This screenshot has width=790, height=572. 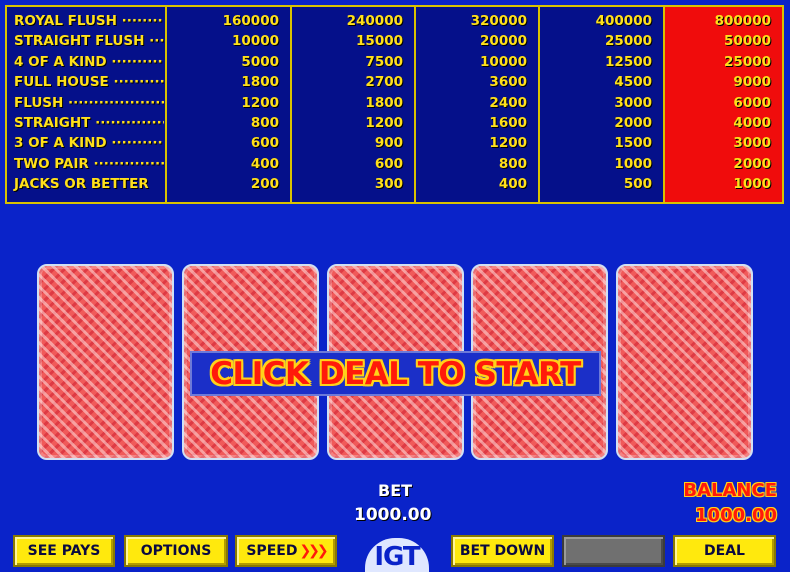 What do you see at coordinates (384, 82) in the screenshot?
I see `payout-cell: 2700` at bounding box center [384, 82].